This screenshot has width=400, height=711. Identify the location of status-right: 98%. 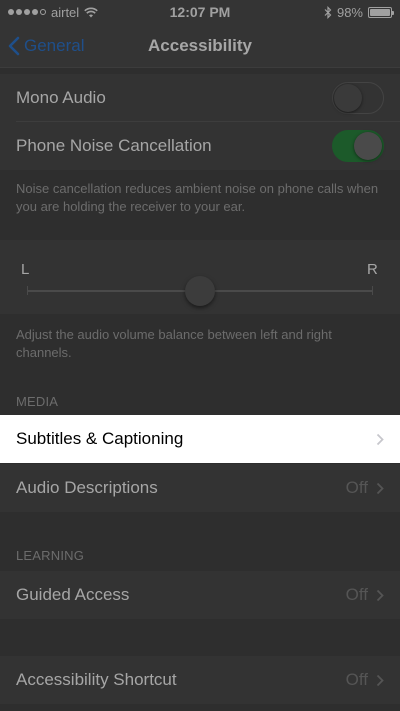
(359, 12).